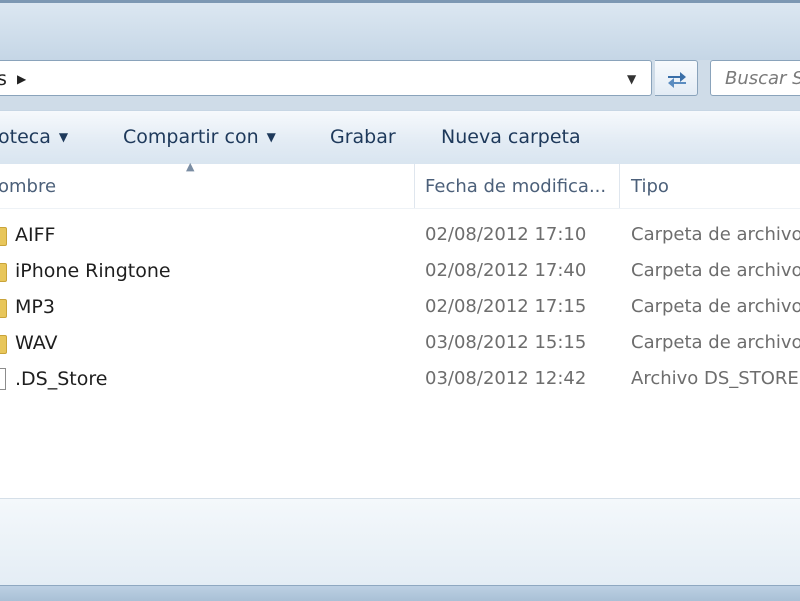 The width and height of the screenshot is (800, 601). I want to click on file-date: 02/08/2012 17:40, so click(506, 270).